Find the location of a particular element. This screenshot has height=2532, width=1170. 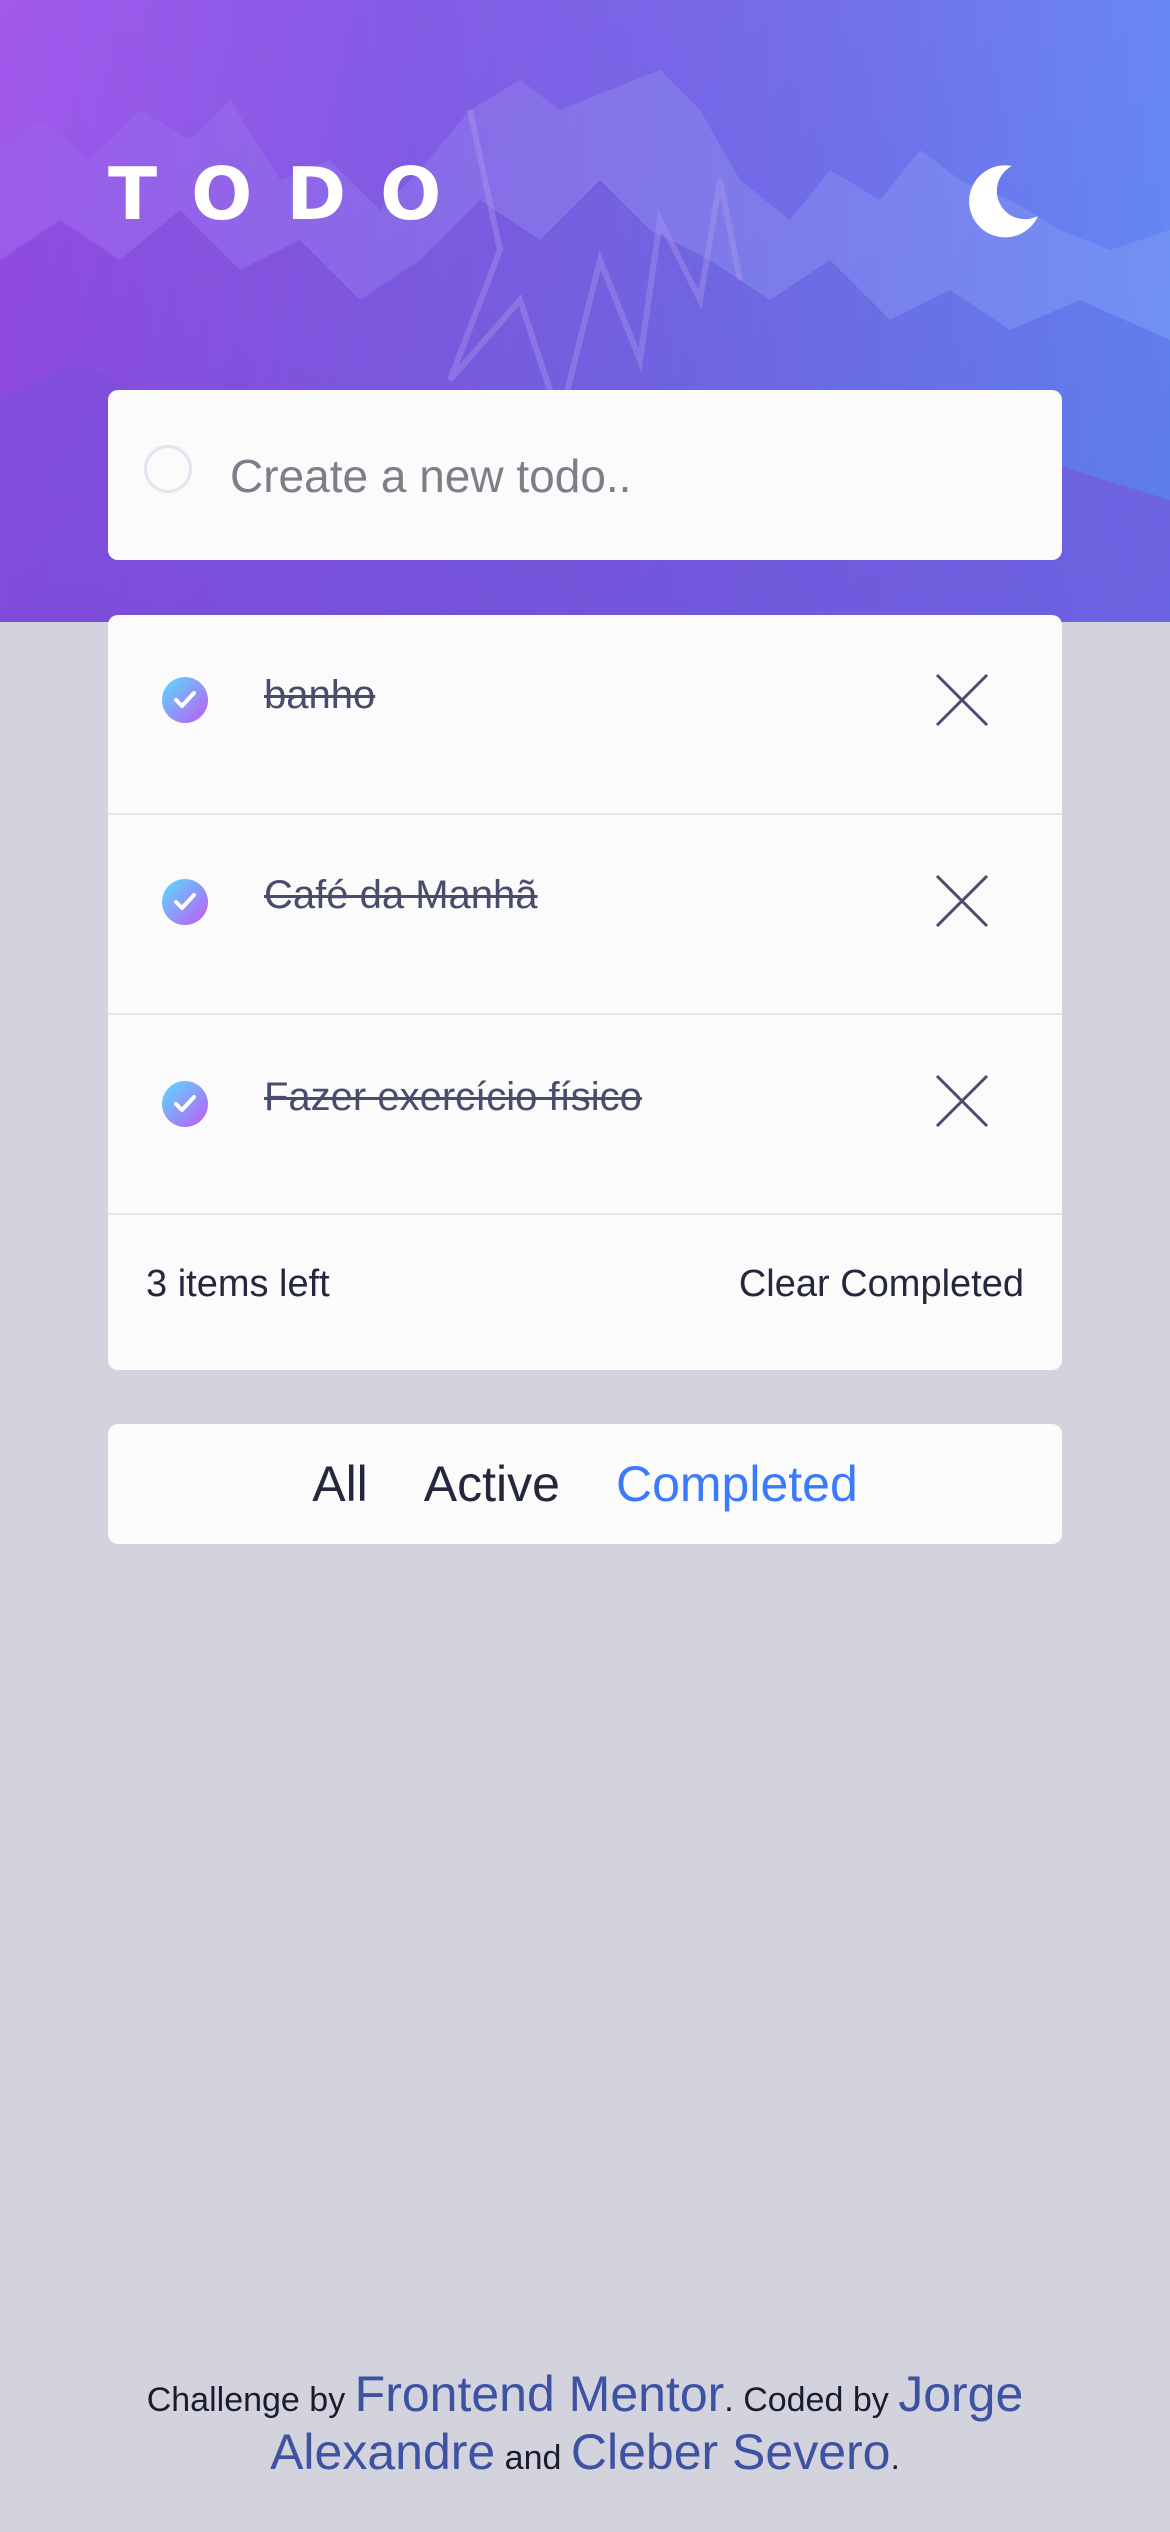

author-cleber-link: Cleber Severo is located at coordinates (731, 2452).